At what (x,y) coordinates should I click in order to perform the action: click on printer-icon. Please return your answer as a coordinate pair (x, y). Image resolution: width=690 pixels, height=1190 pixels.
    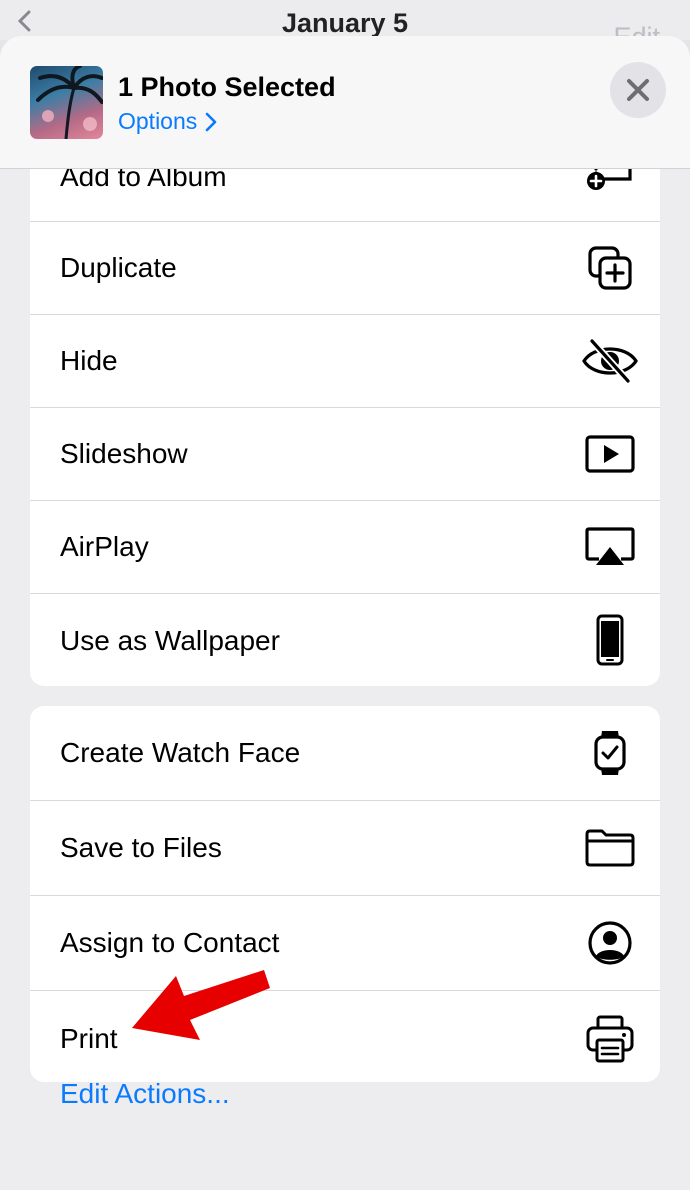
    Looking at the image, I should click on (610, 1039).